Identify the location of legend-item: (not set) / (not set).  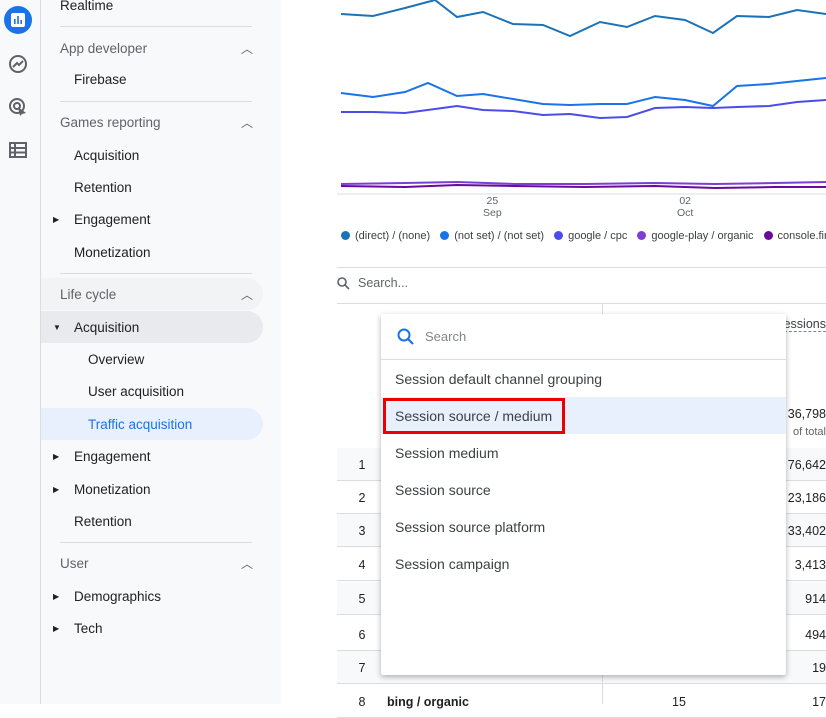
(492, 236).